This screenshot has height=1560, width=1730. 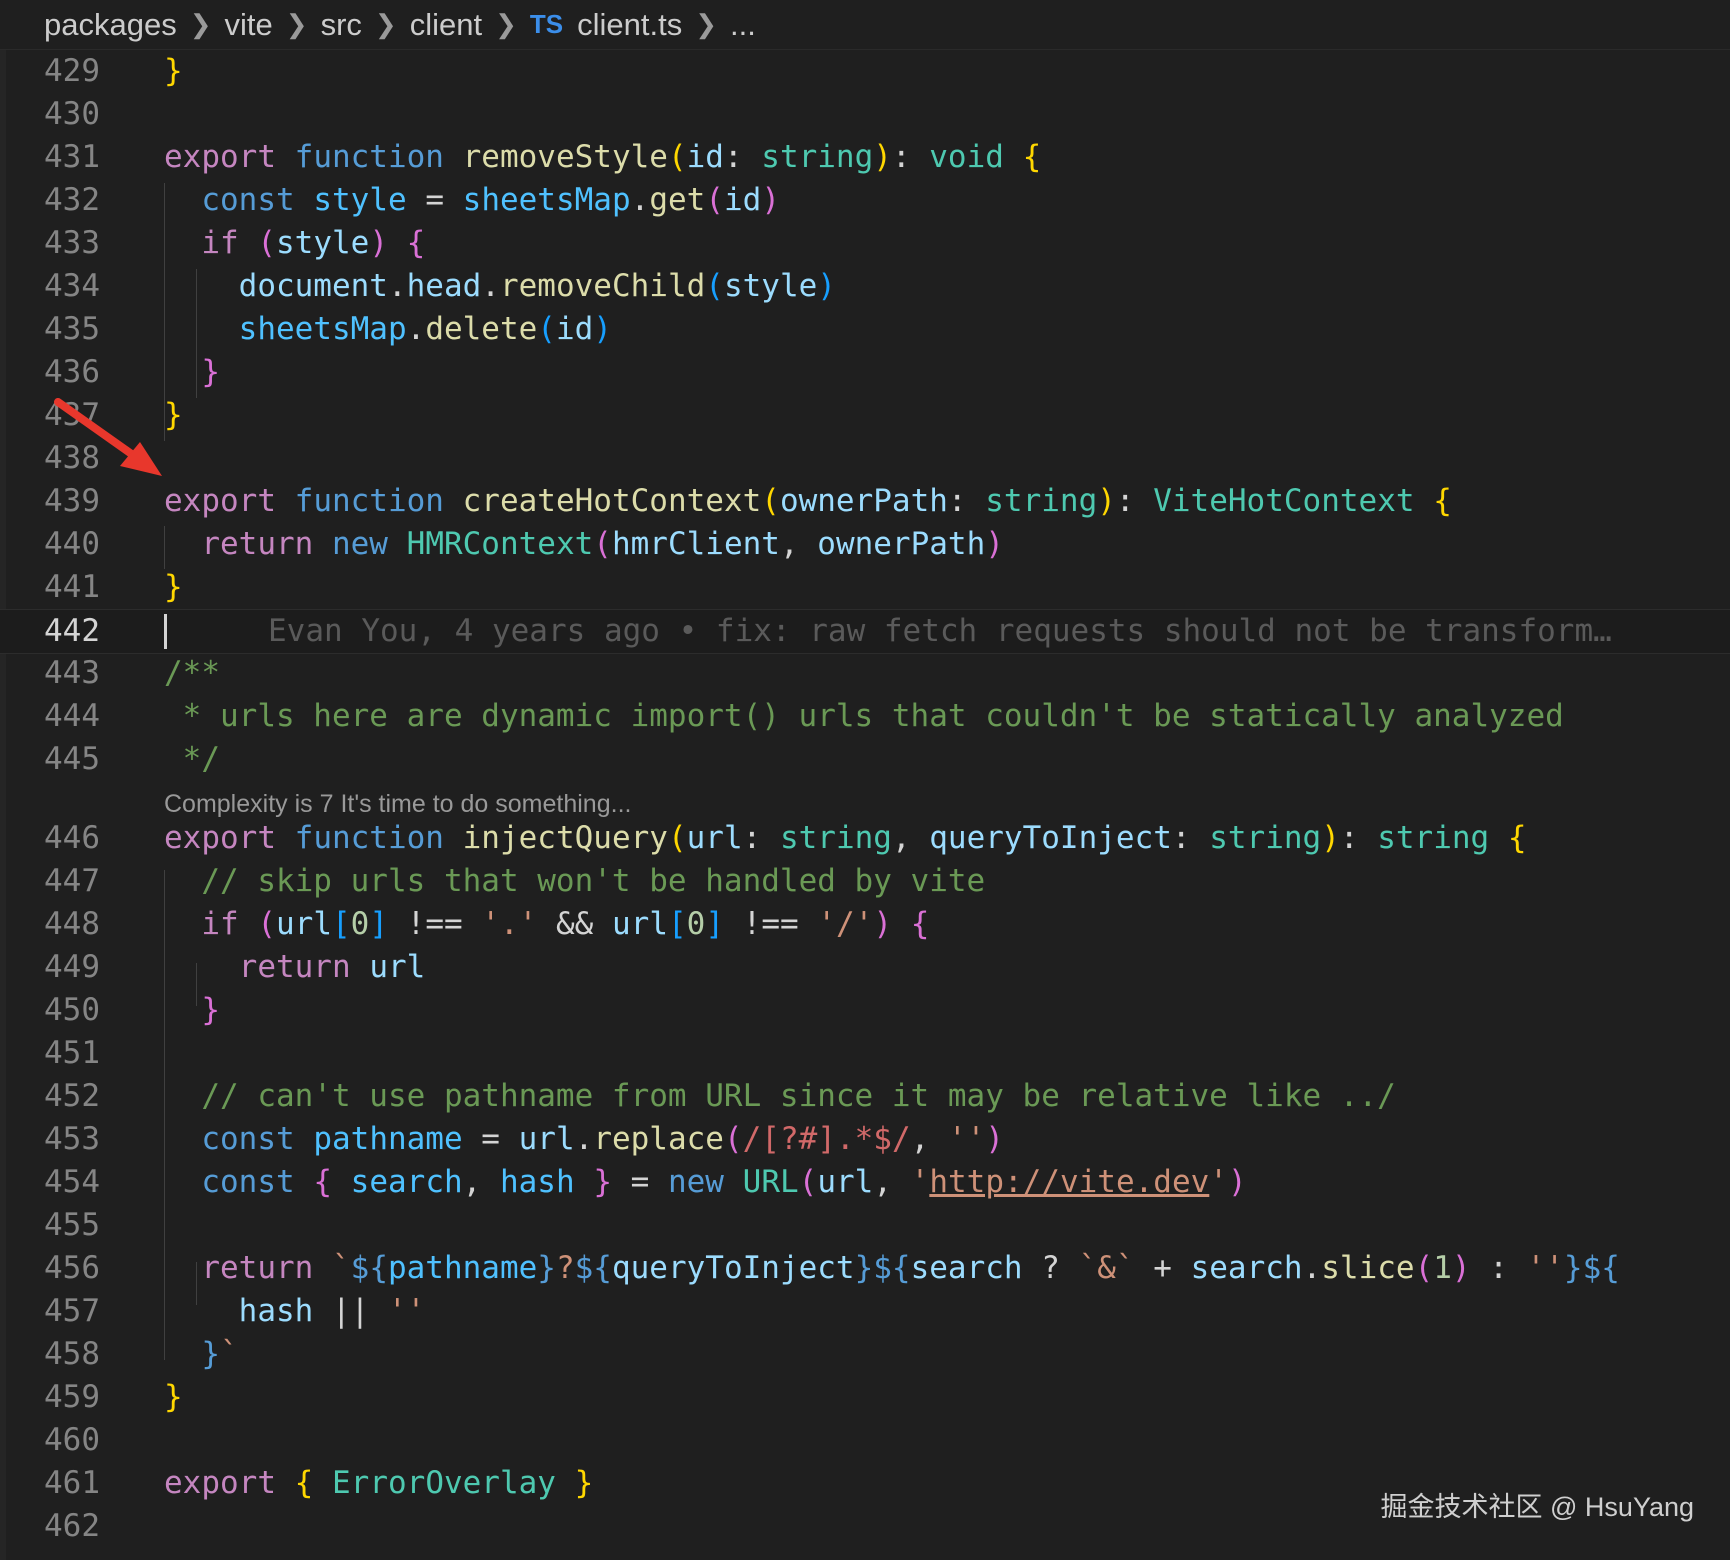 I want to click on breadcrumb-item-file: TS client.ts, so click(x=606, y=25).